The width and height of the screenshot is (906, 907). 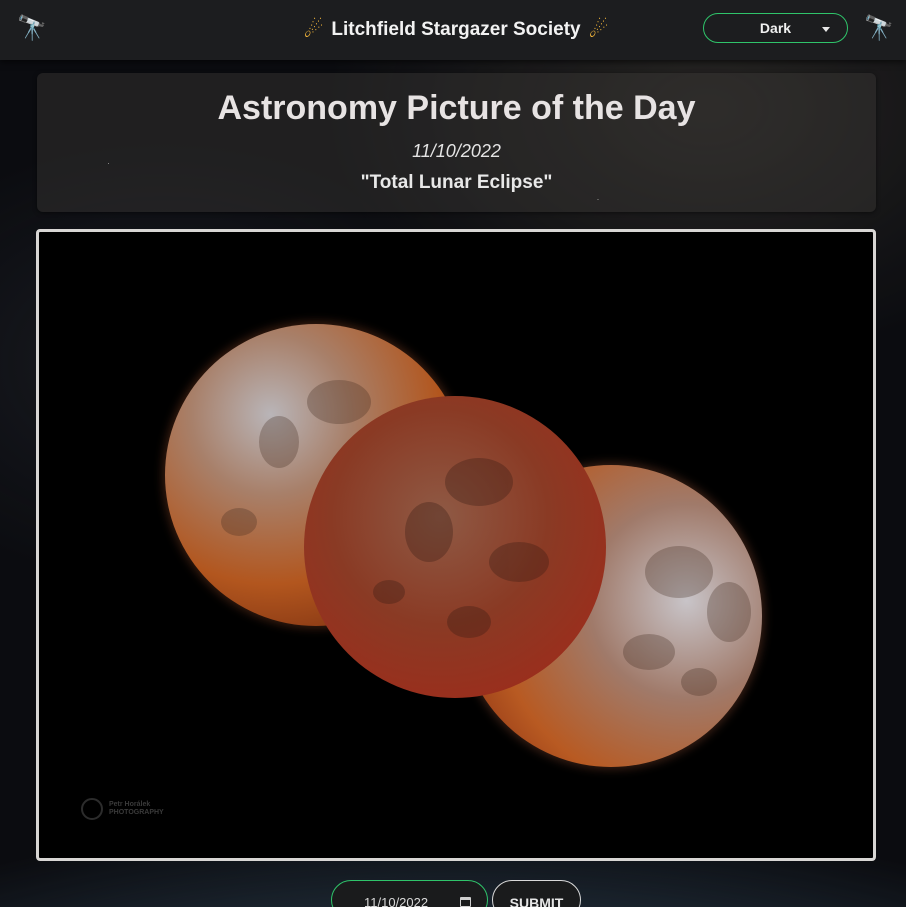 What do you see at coordinates (456, 108) in the screenshot?
I see `page-title: Astronomy Picture of the Day` at bounding box center [456, 108].